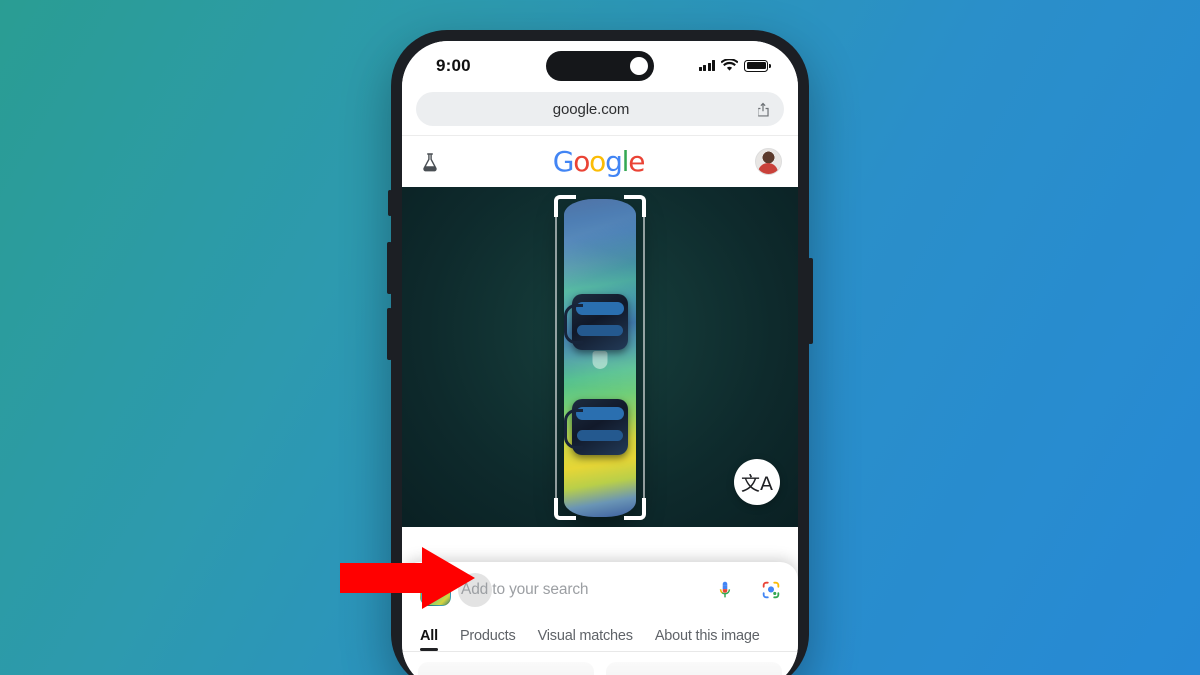 The height and width of the screenshot is (675, 1200). I want to click on power-button, so click(810, 301).